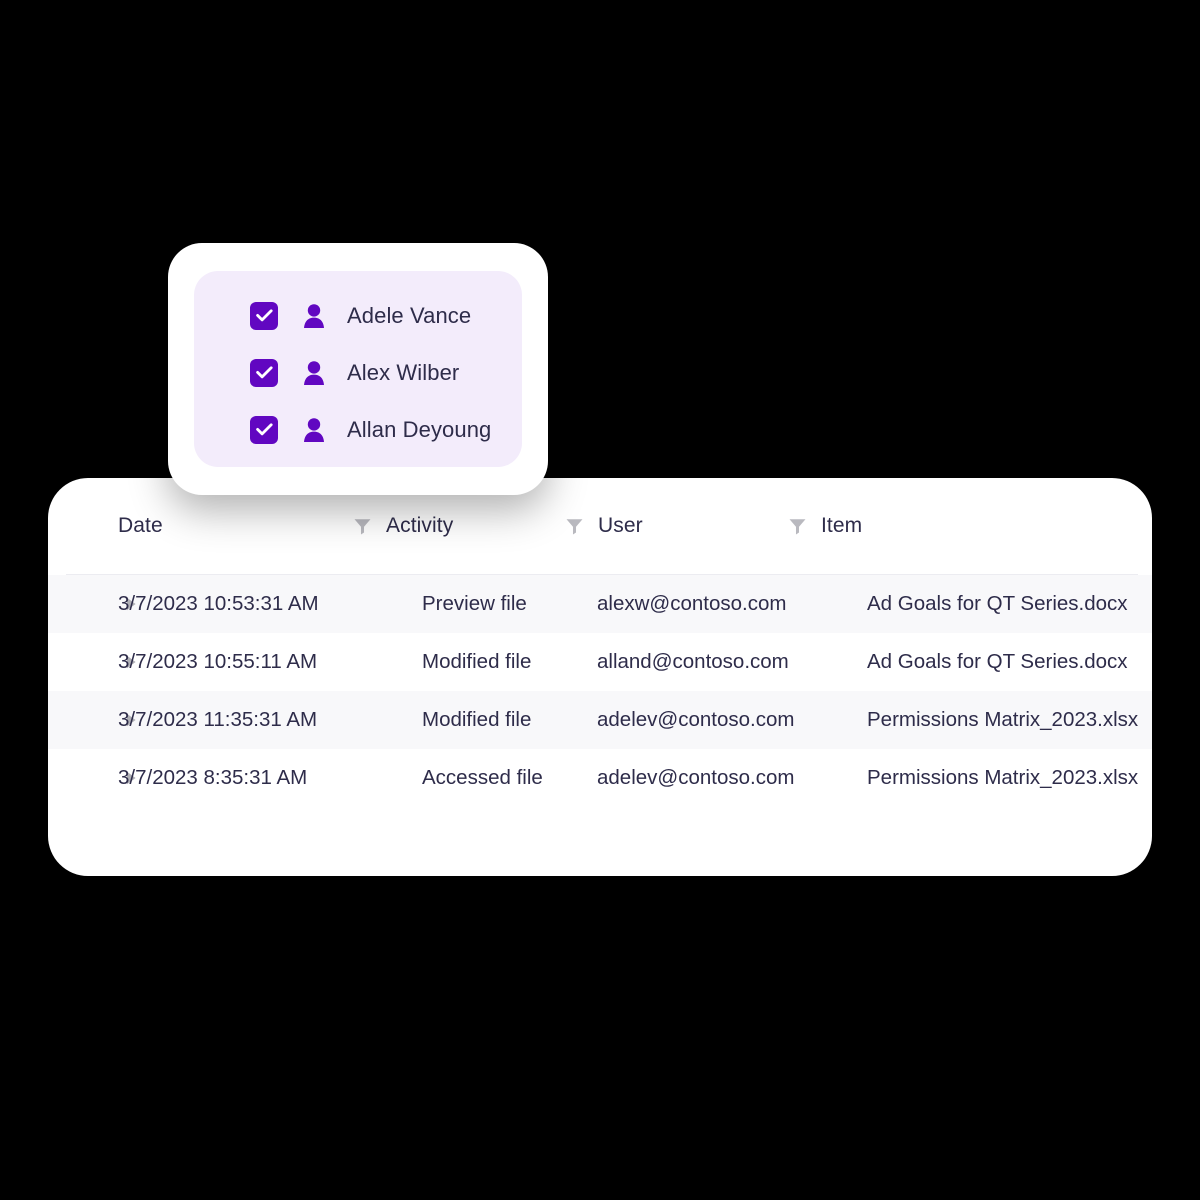 The width and height of the screenshot is (1200, 1200). Describe the element at coordinates (218, 661) in the screenshot. I see `cell-date: 3/7/2023 10:55:11 AM` at that location.